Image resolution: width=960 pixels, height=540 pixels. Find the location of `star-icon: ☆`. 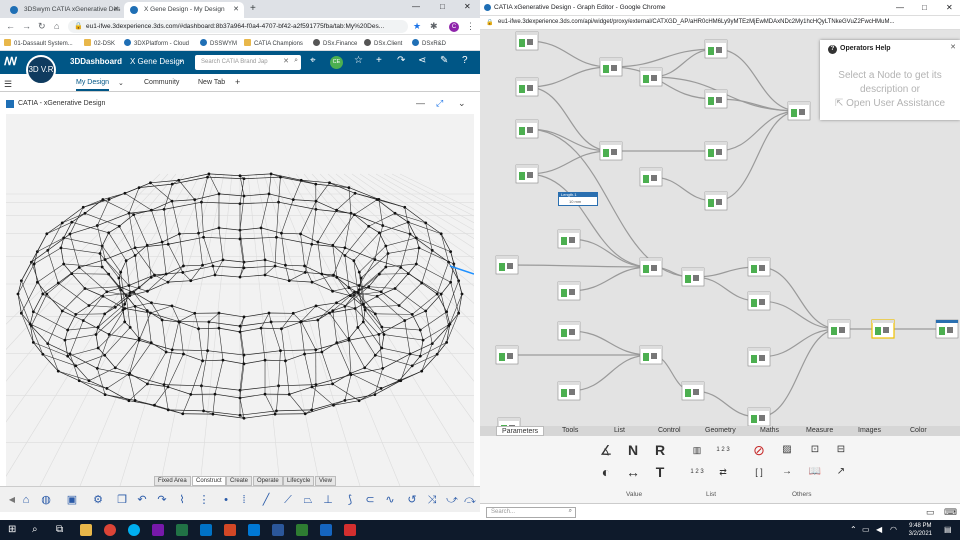

star-icon: ☆ is located at coordinates (358, 60).